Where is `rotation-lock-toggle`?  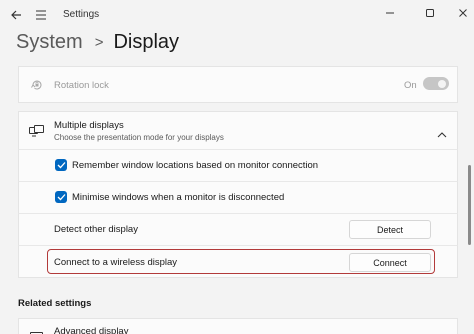
rotation-lock-toggle is located at coordinates (436, 83).